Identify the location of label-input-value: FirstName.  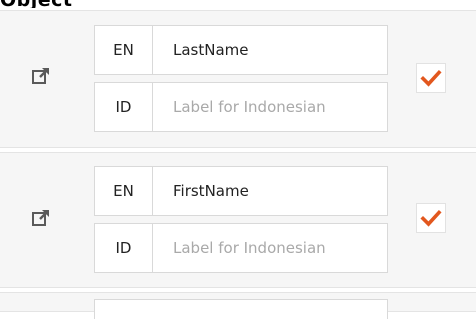
(211, 191).